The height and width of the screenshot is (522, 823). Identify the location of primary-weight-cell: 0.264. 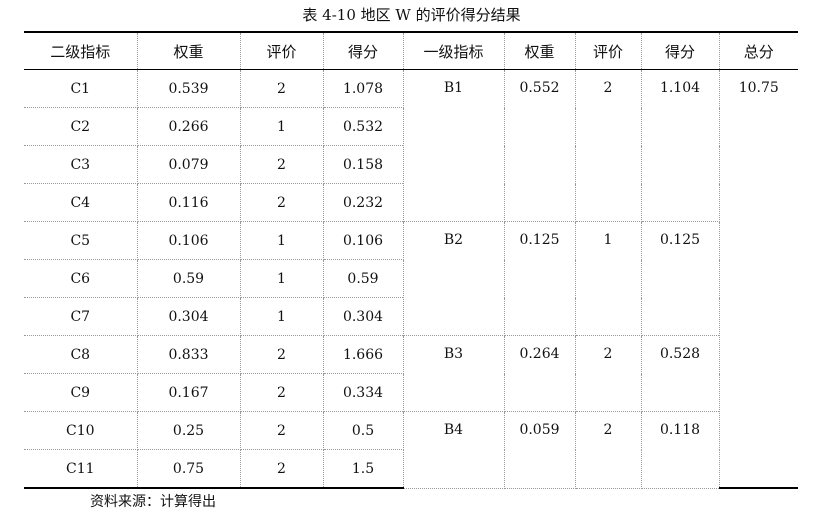
(539, 373).